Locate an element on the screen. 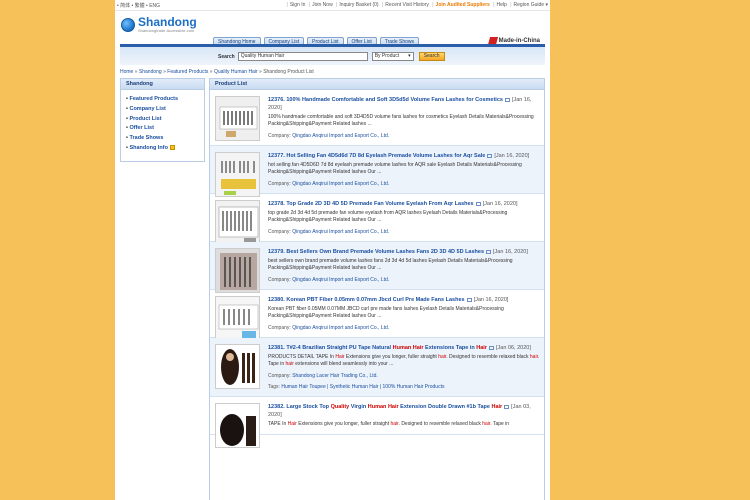 The image size is (750, 500). search-input: Quality Human Hair is located at coordinates (302, 56).